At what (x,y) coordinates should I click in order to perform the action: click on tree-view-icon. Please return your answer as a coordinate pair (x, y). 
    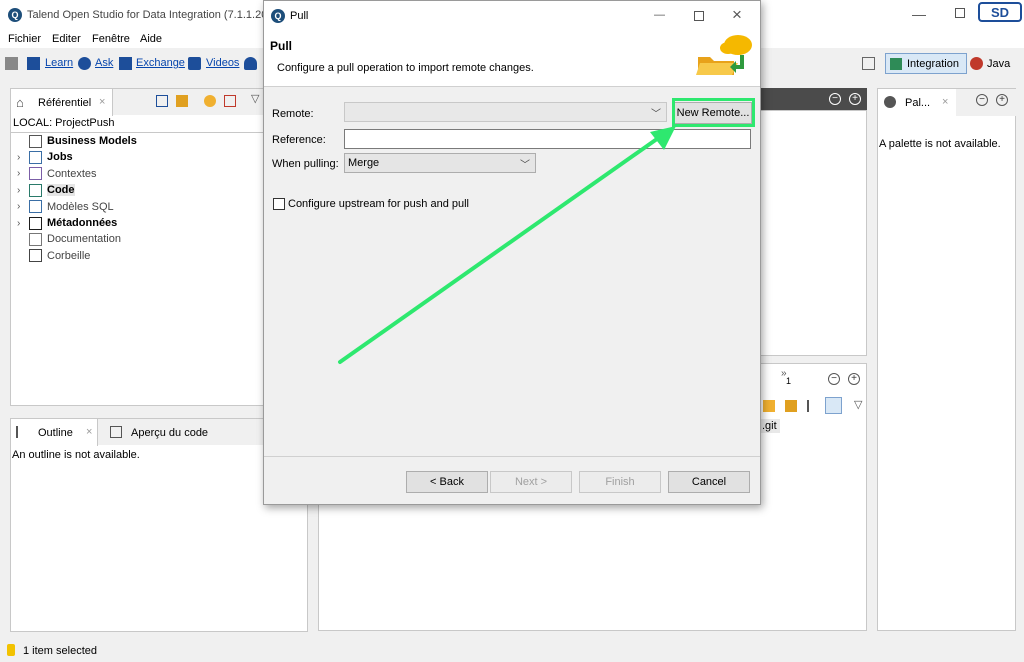
    Looking at the image, I should click on (813, 406).